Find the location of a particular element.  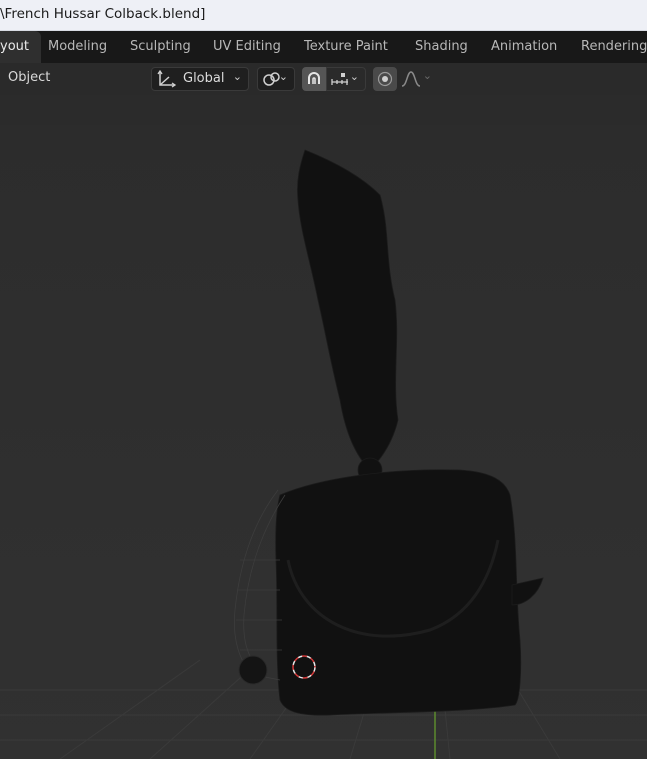

snap-magnet-icon is located at coordinates (314, 78).